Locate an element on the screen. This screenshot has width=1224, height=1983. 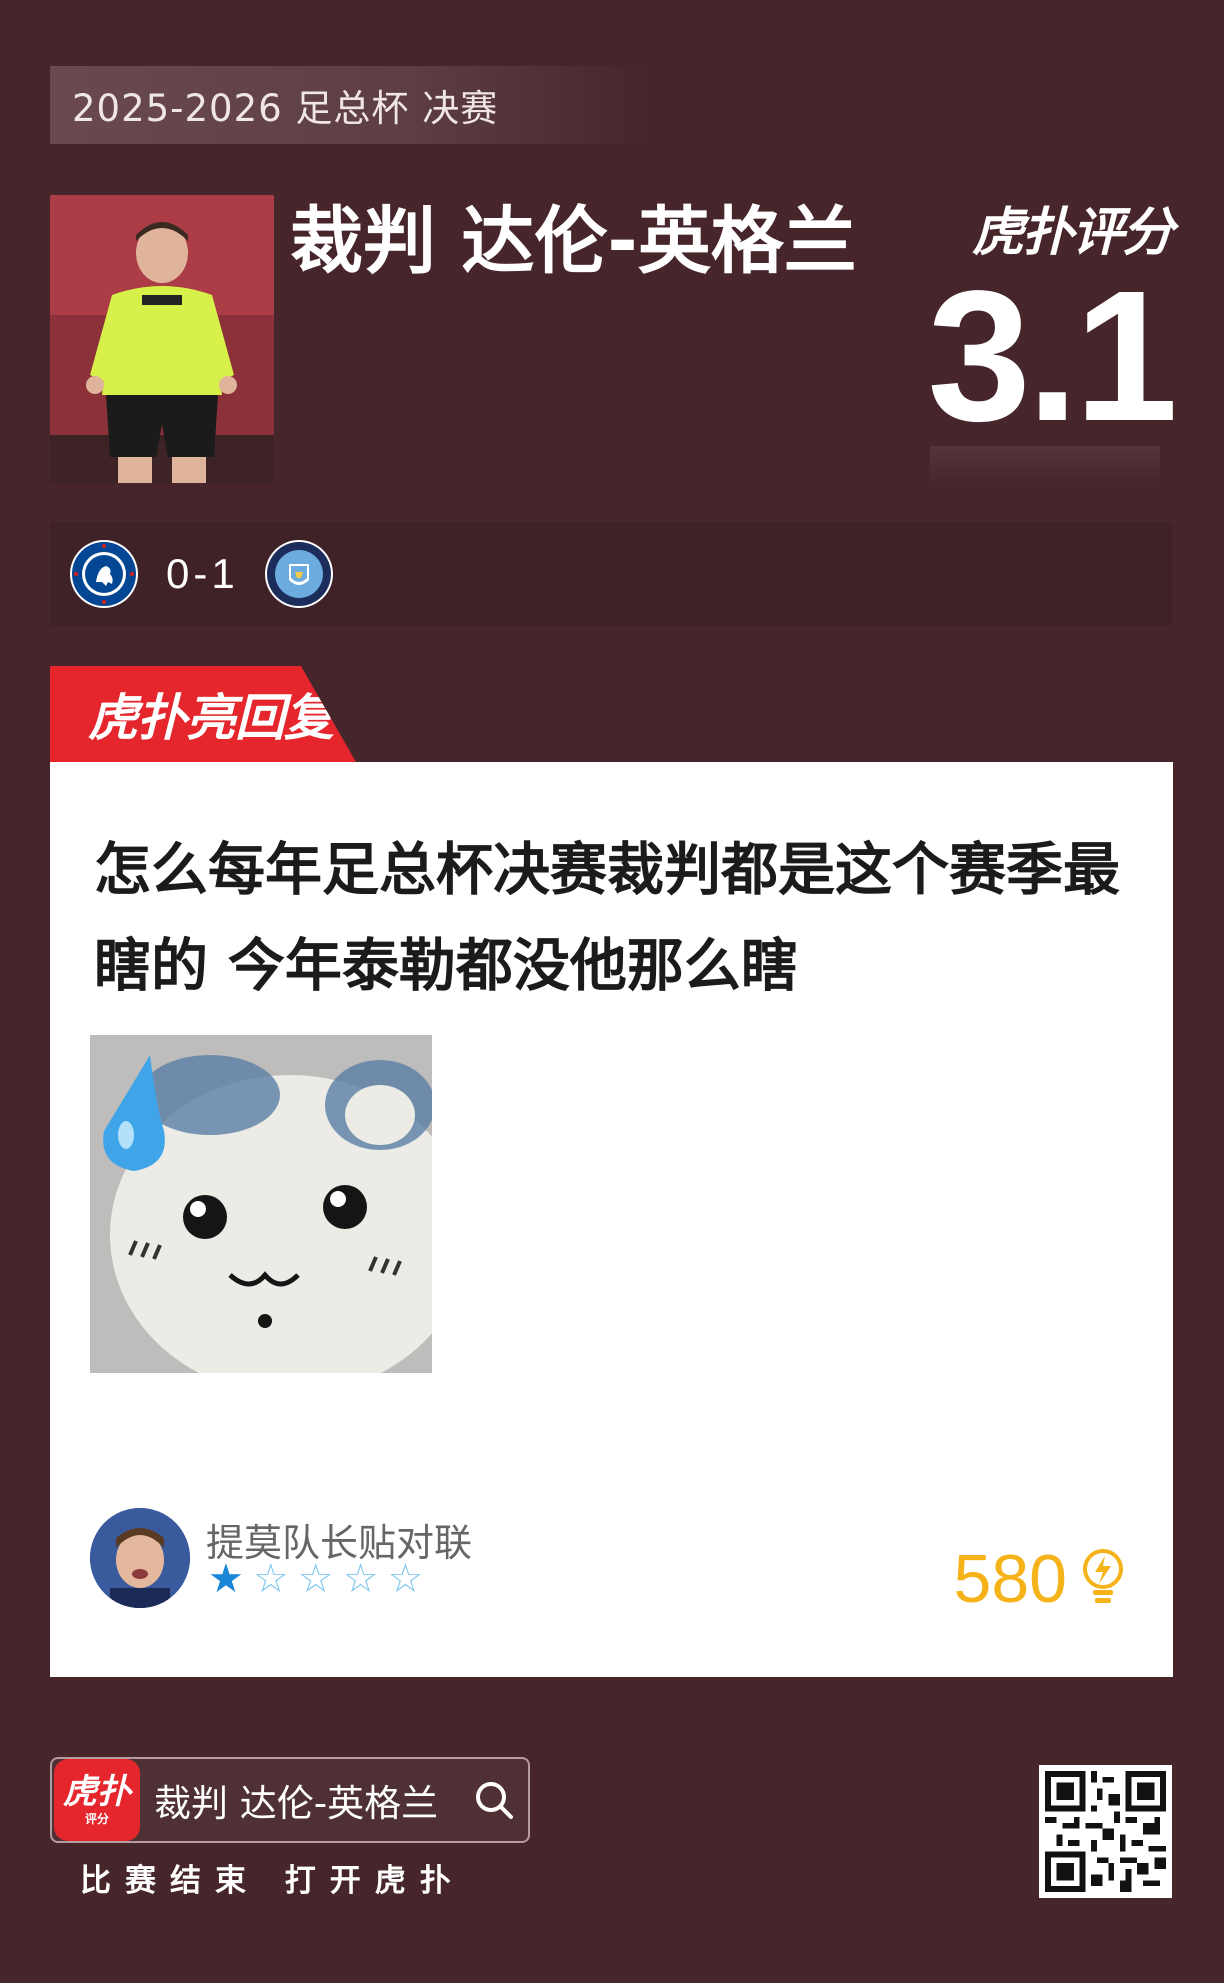
user-rating-stars: ★ ☆ ☆ ☆ ☆ is located at coordinates (315, 1579).